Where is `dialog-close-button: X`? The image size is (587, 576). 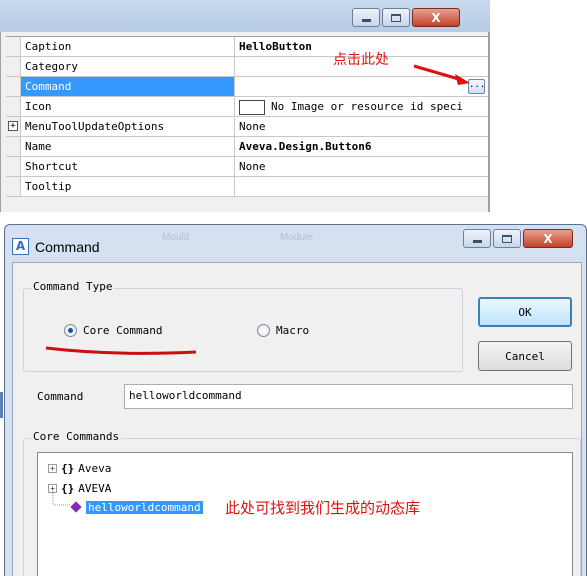 dialog-close-button: X is located at coordinates (548, 238).